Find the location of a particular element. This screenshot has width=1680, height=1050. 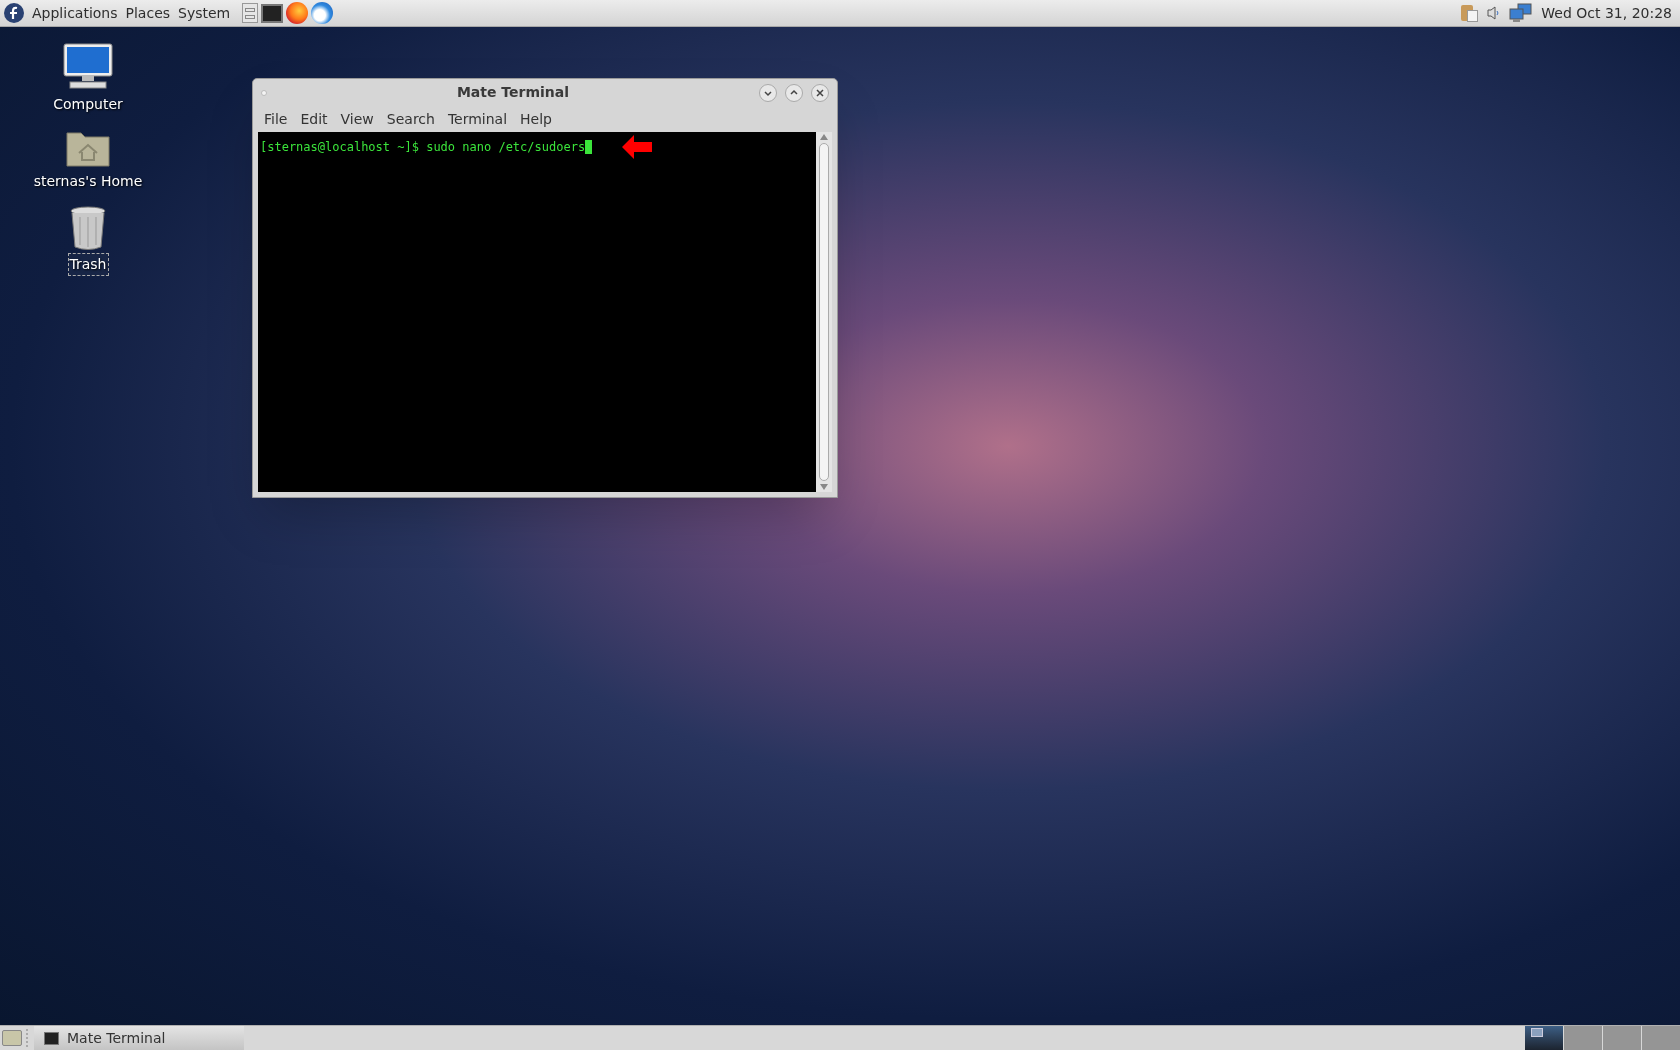

desktop-icon-label: sternas's Home is located at coordinates (88, 181).